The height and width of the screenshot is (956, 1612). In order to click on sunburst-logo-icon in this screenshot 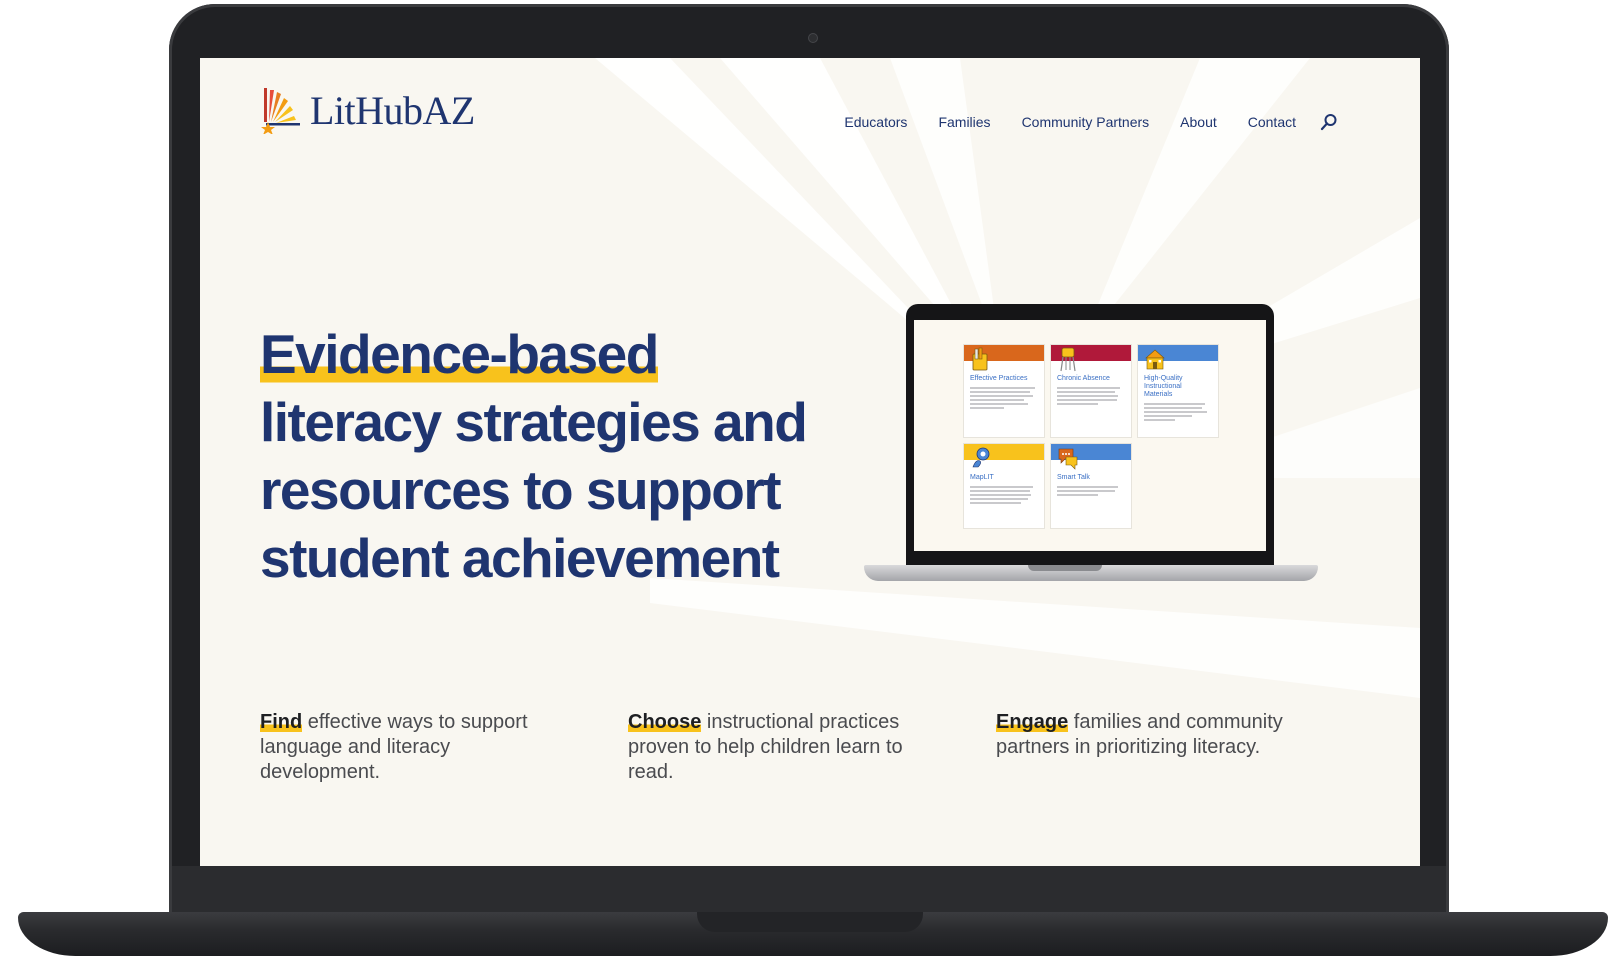, I will do `click(280, 111)`.